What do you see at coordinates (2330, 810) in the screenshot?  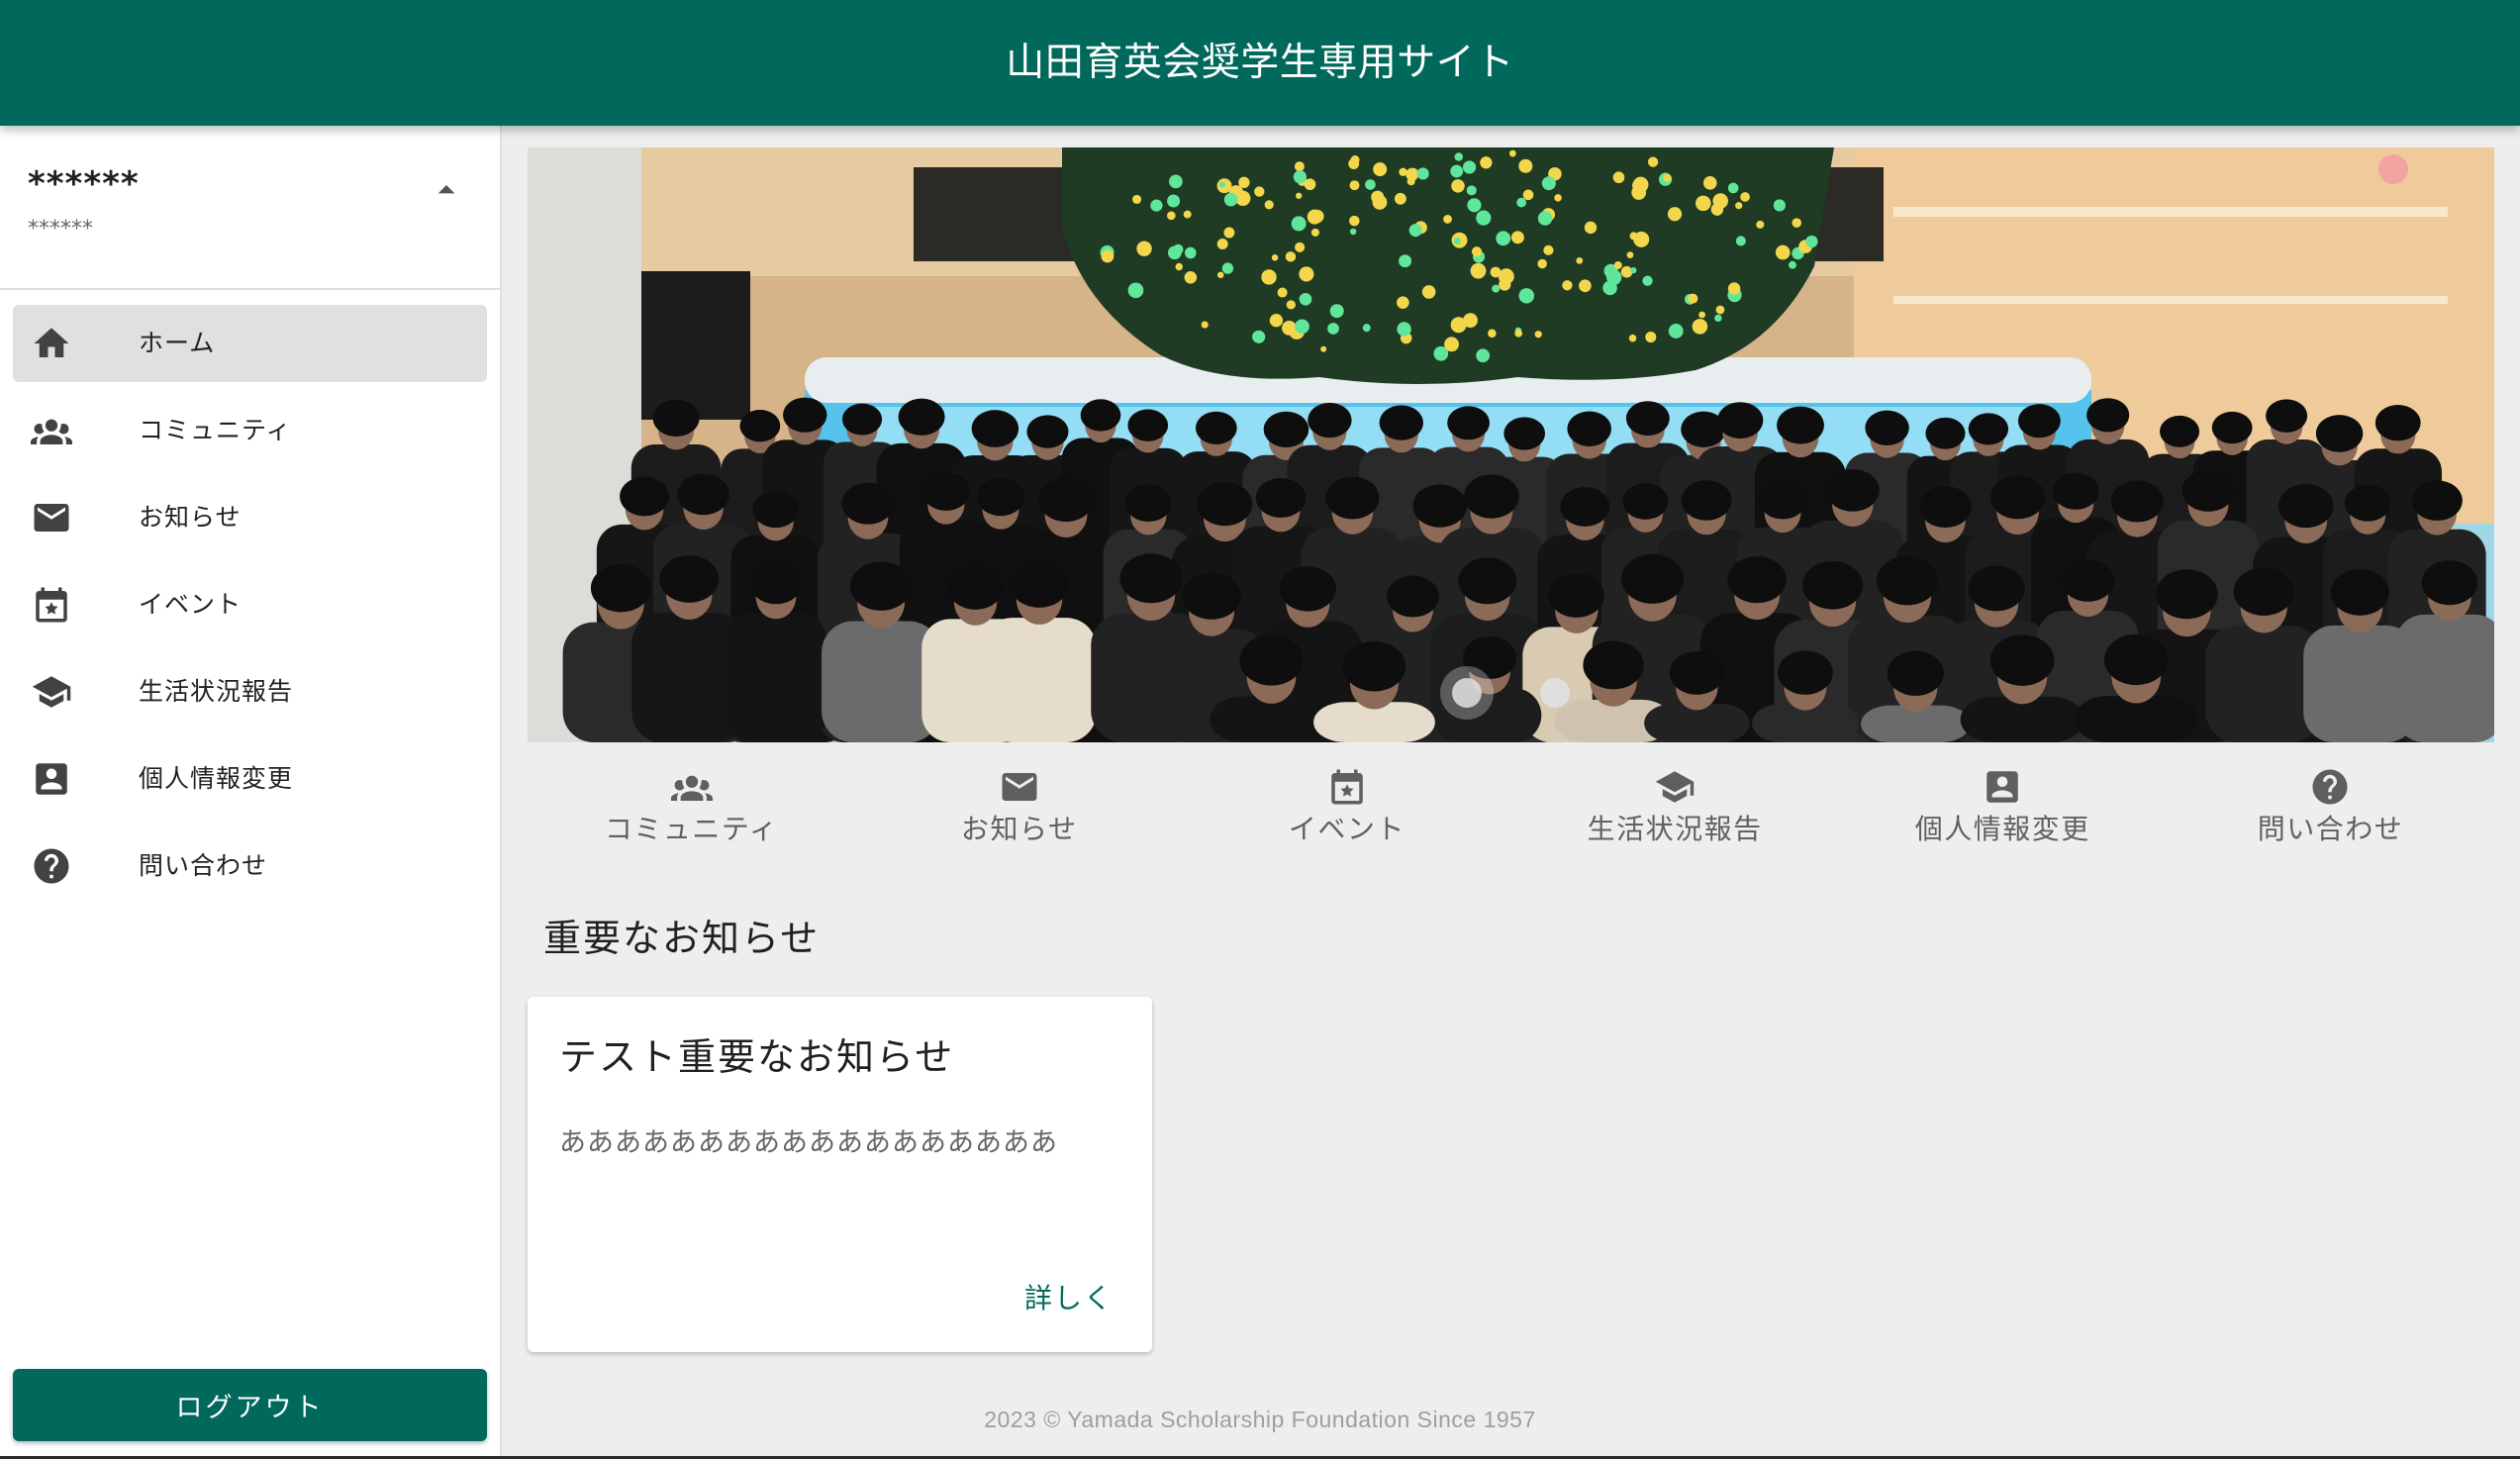 I see `quick-link-contact: 問い合わせ` at bounding box center [2330, 810].